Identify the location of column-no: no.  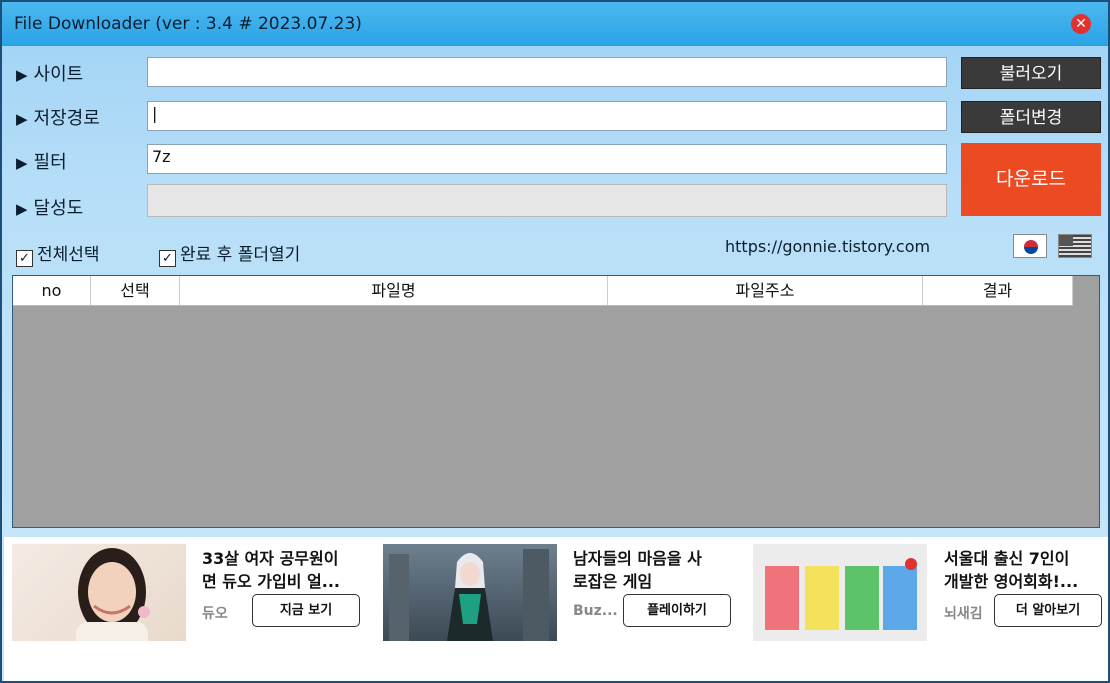
(52, 290).